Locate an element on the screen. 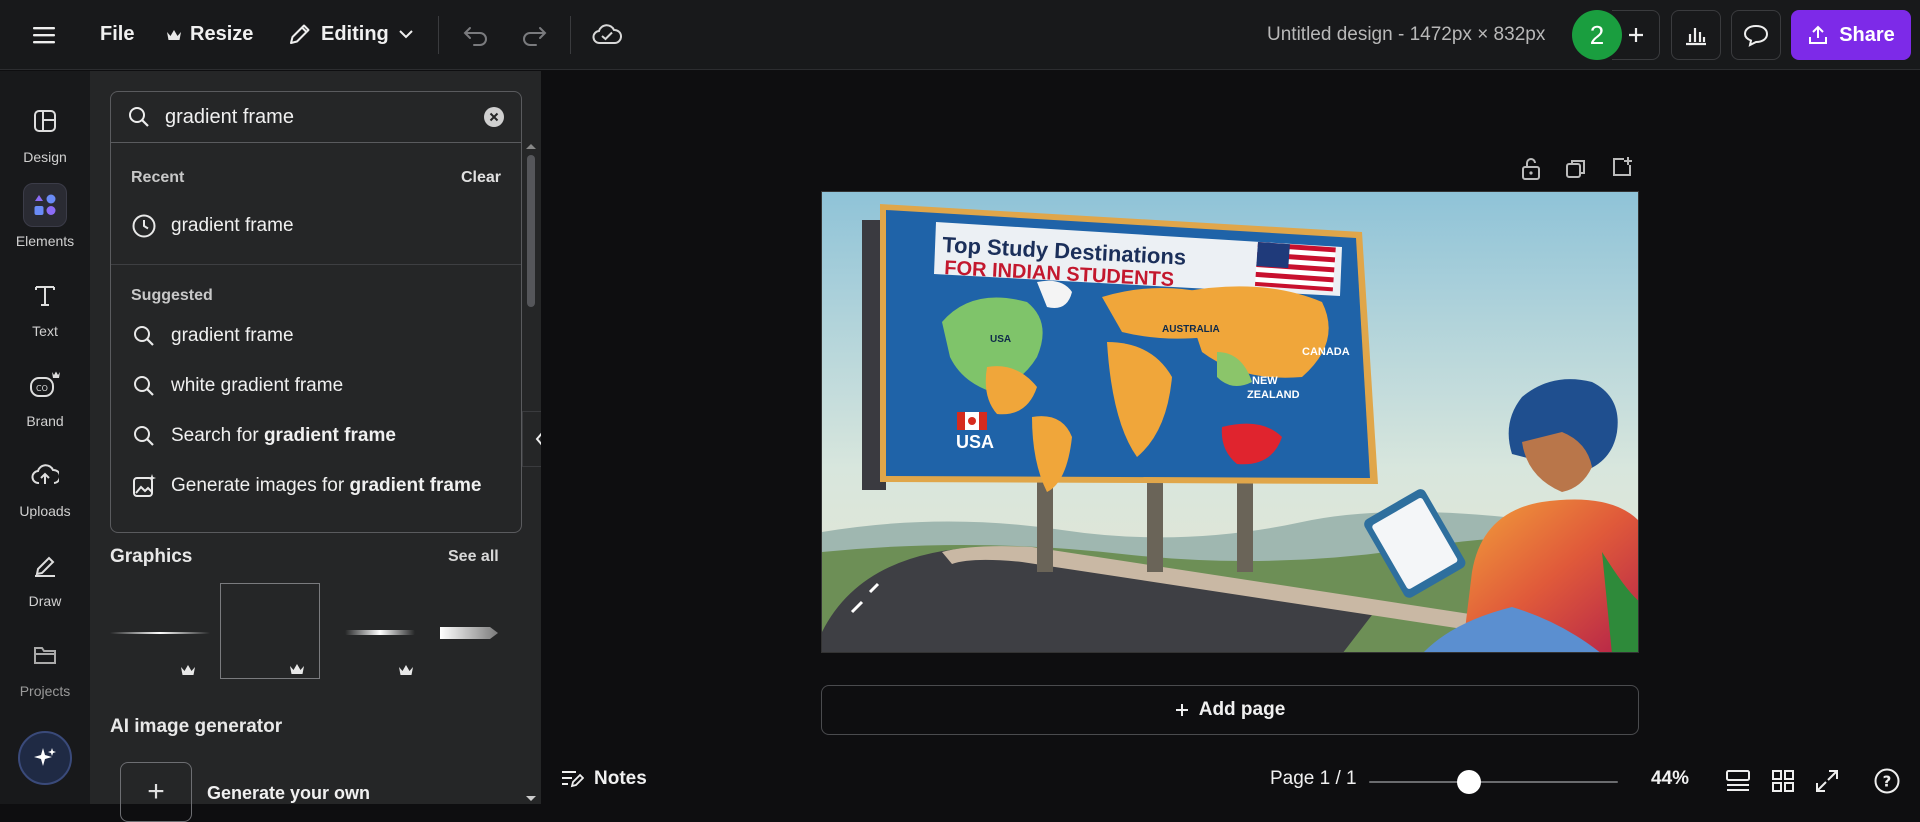 This screenshot has width=1920, height=822. share-upload-icon is located at coordinates (1818, 35).